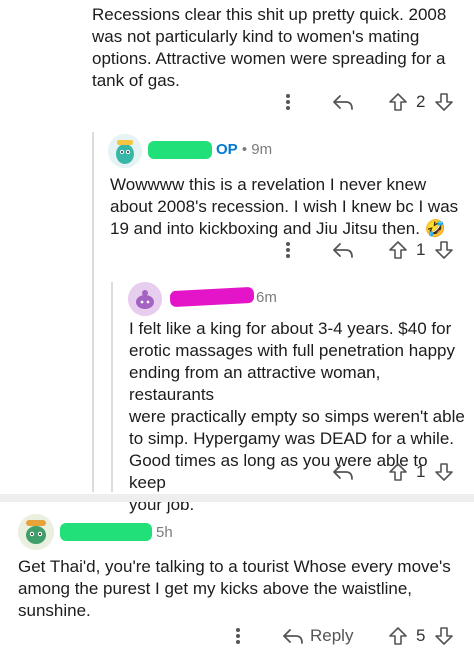 The image size is (474, 664). I want to click on timestamp: 5h, so click(164, 532).